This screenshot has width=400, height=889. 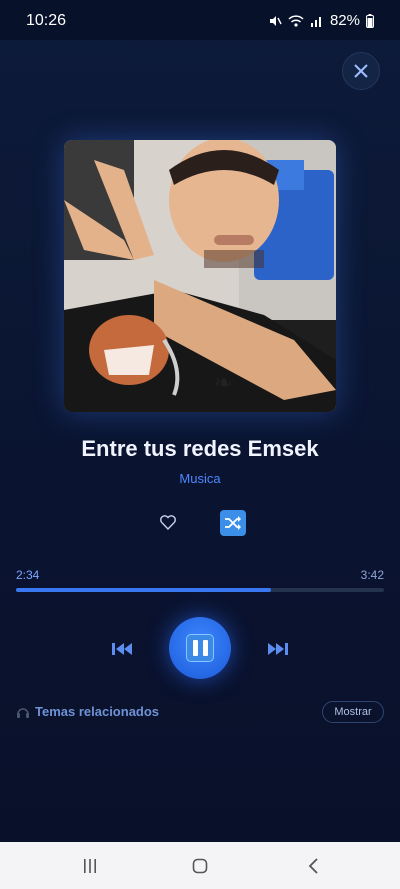 I want to click on skip-next-icon, so click(x=278, y=649).